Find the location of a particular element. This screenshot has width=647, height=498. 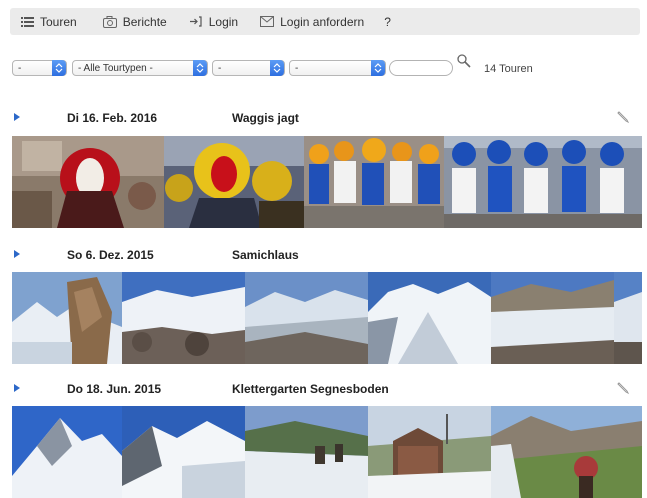

nav-berichte-label: Berichte is located at coordinates (144, 21).